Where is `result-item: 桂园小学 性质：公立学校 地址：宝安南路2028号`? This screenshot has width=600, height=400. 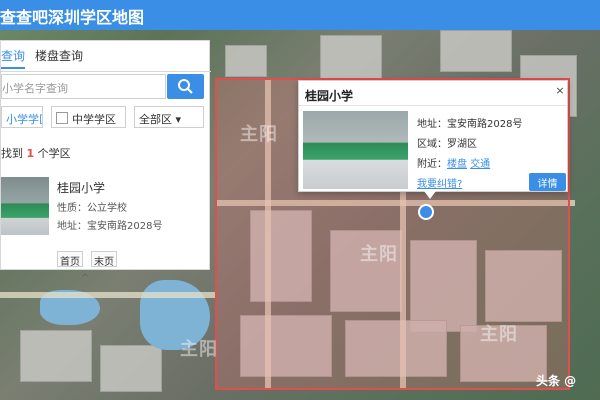 result-item: 桂园小学 性质：公立学校 地址：宝安南路2028号 is located at coordinates (106, 201).